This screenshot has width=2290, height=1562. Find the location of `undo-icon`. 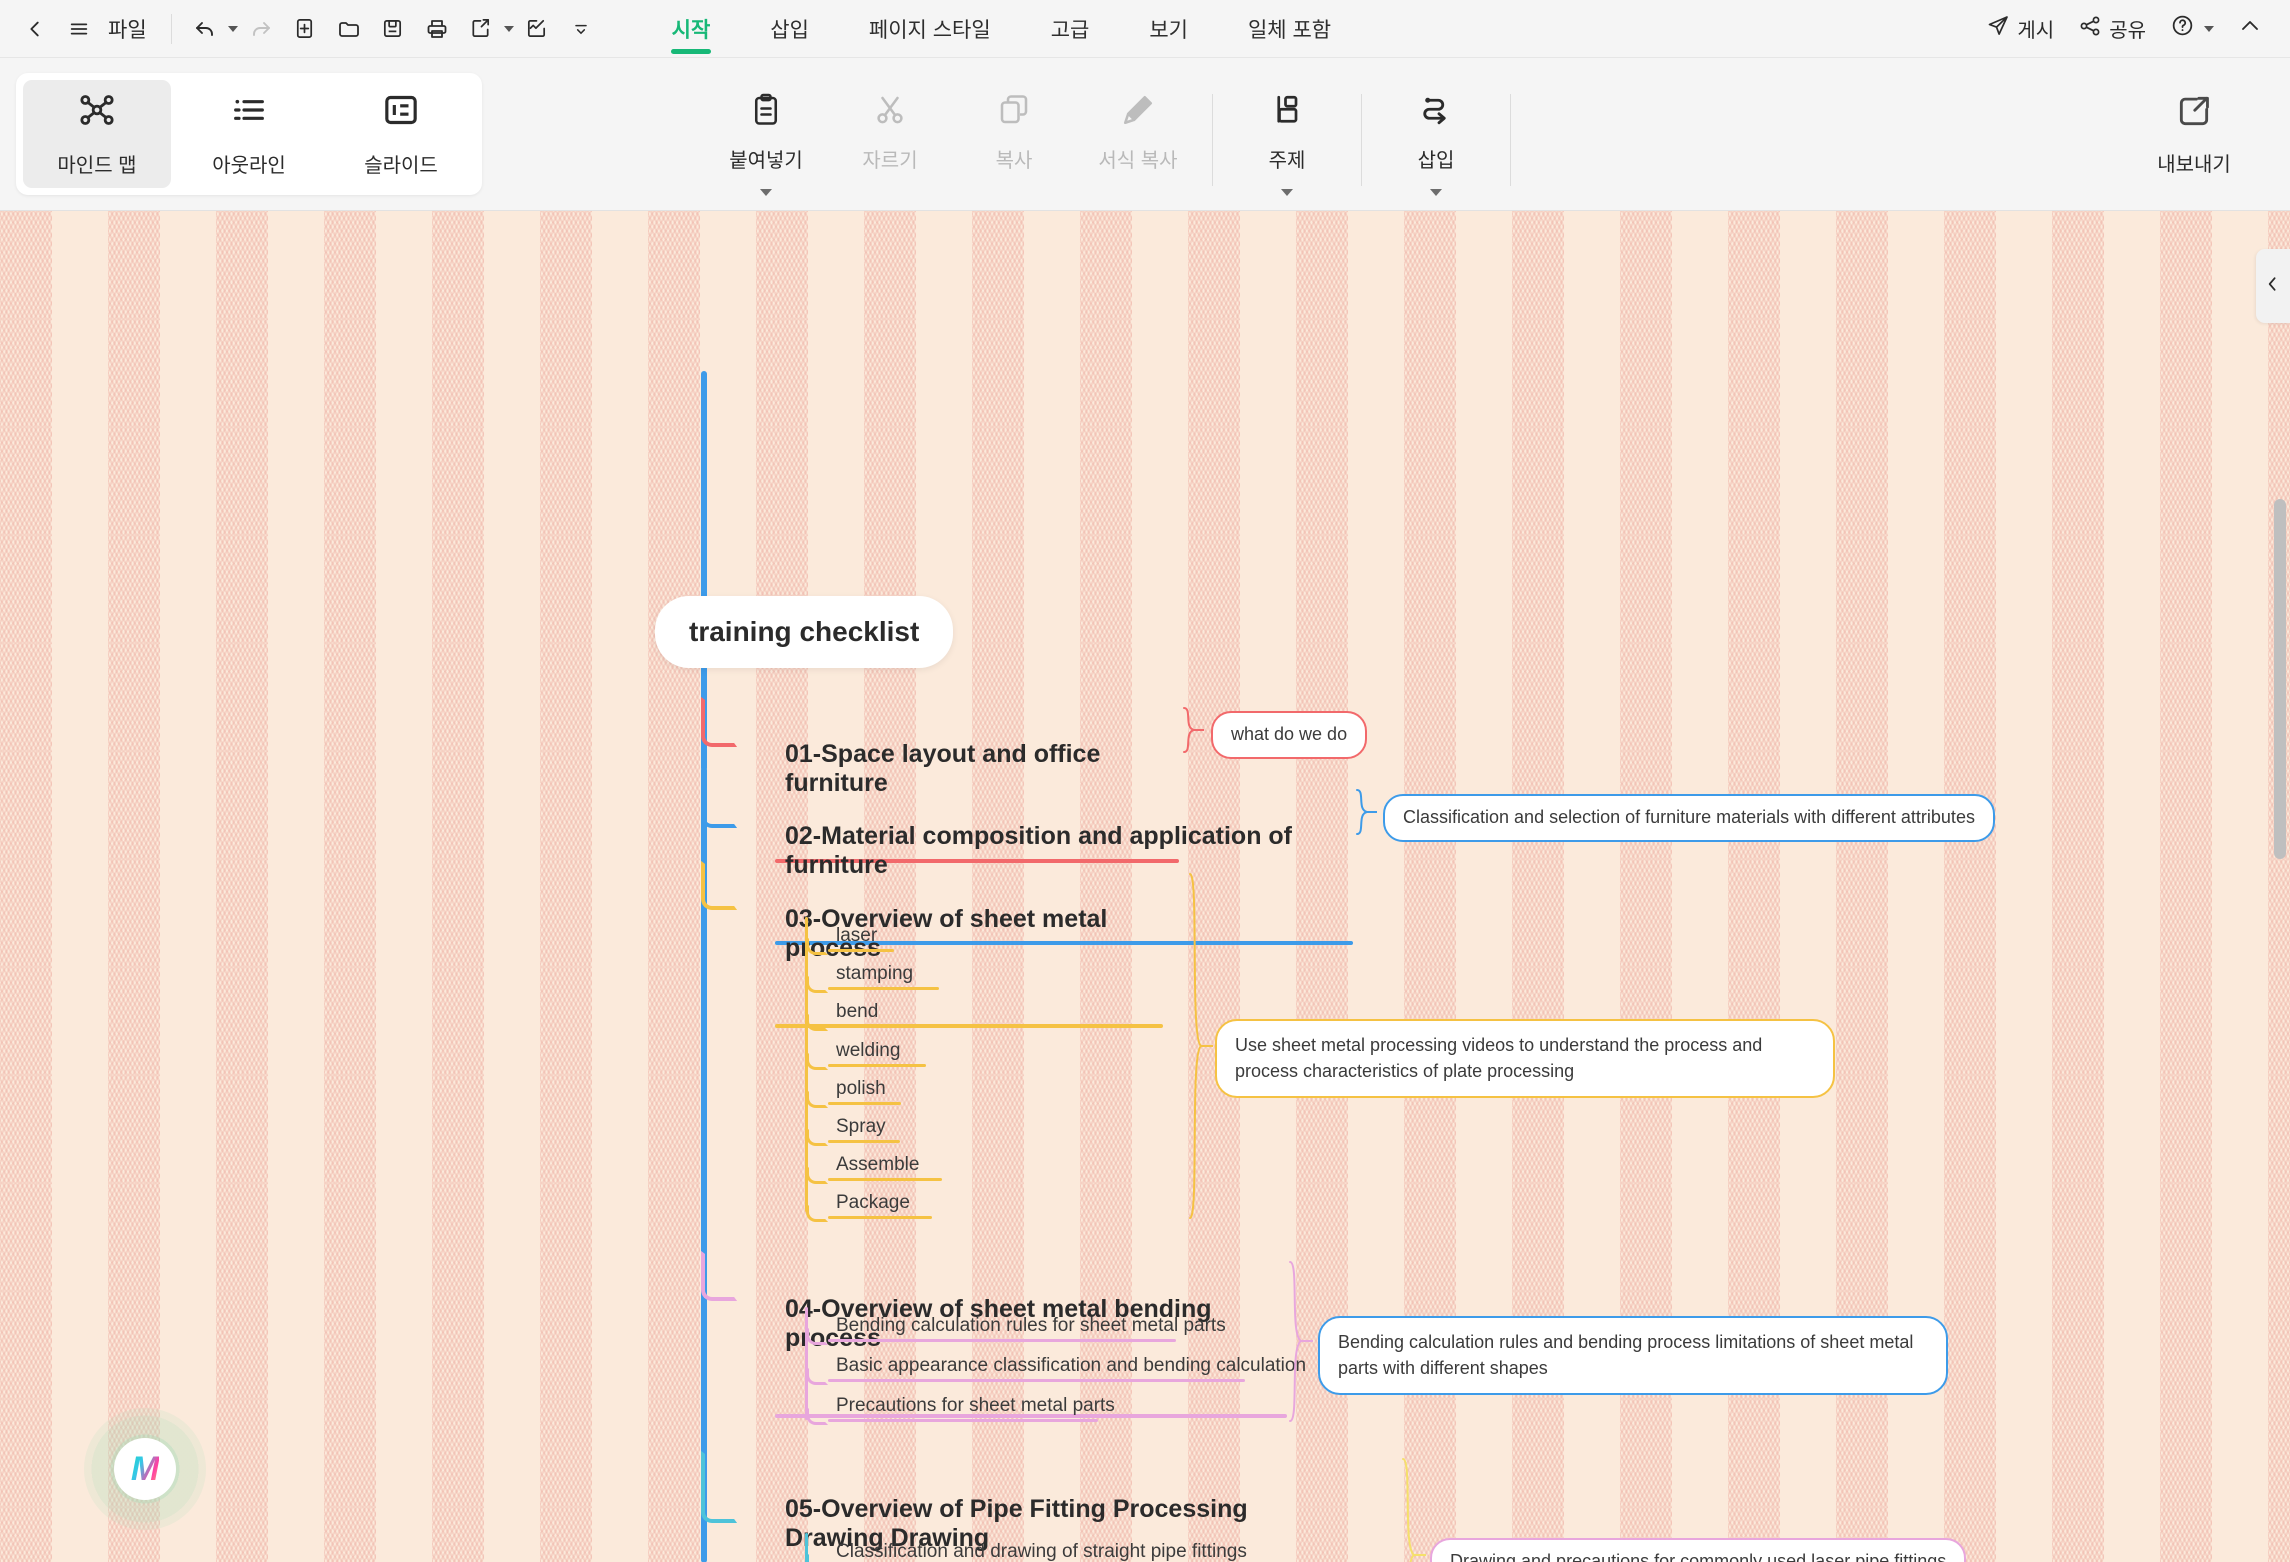

undo-icon is located at coordinates (205, 29).